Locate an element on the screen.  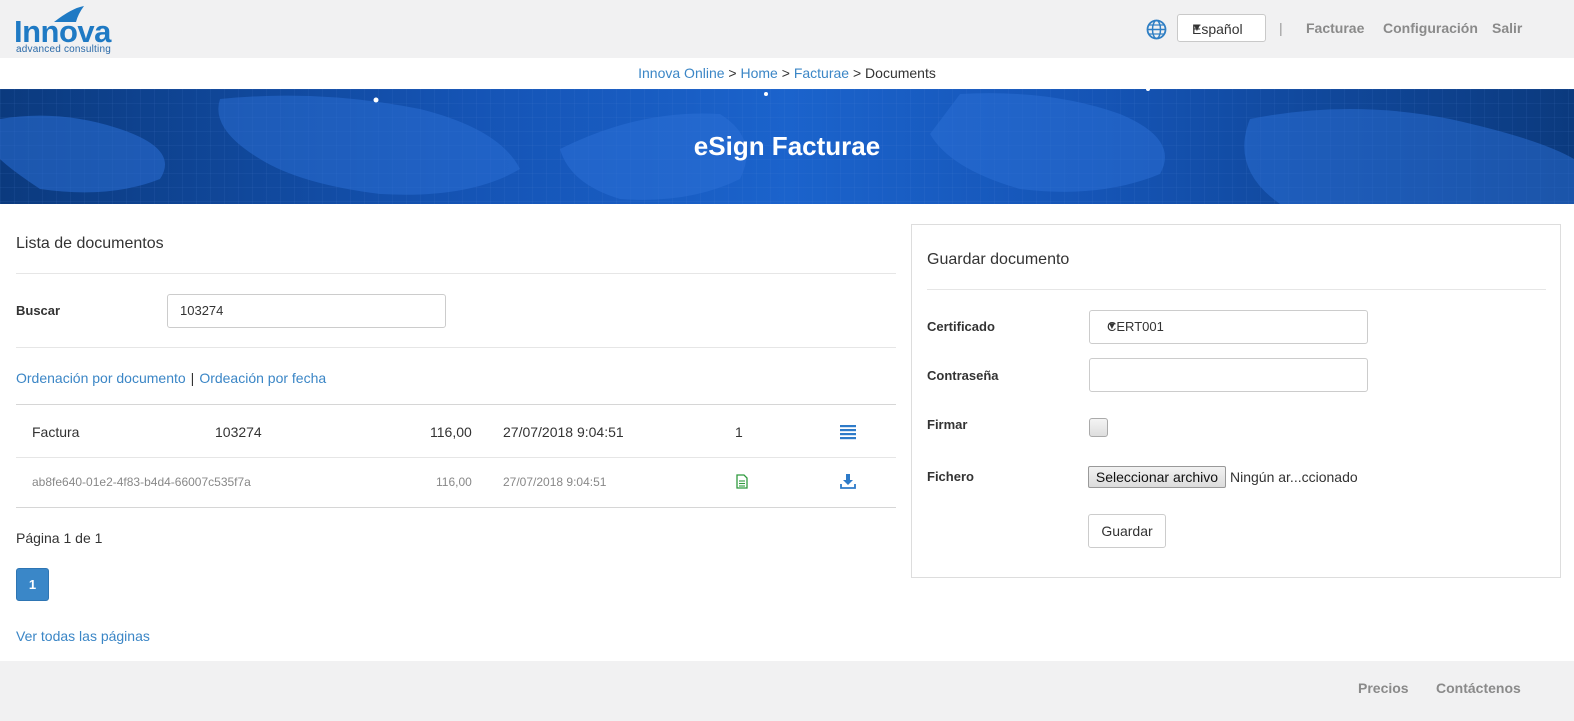
table-bottom-border is located at coordinates (456, 507).